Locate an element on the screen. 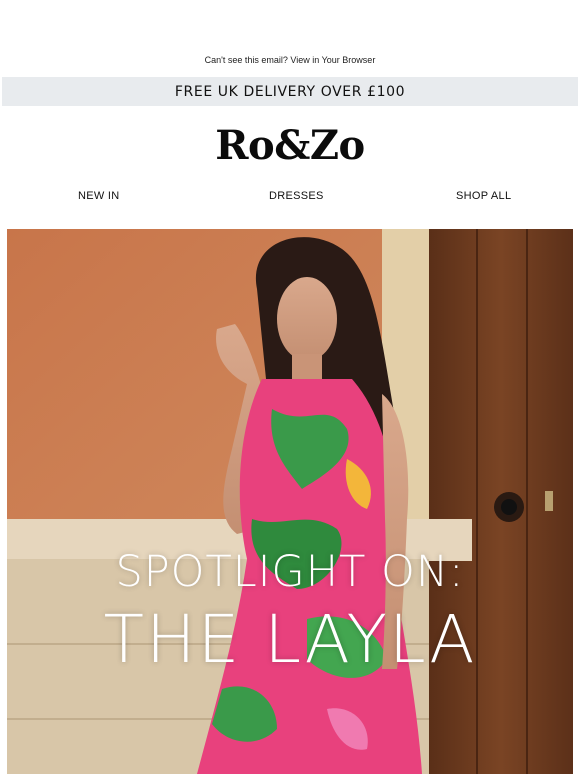 This screenshot has height=774, width=580. promo-banner: FREE UK DELIVERY OVER £100 is located at coordinates (290, 91).